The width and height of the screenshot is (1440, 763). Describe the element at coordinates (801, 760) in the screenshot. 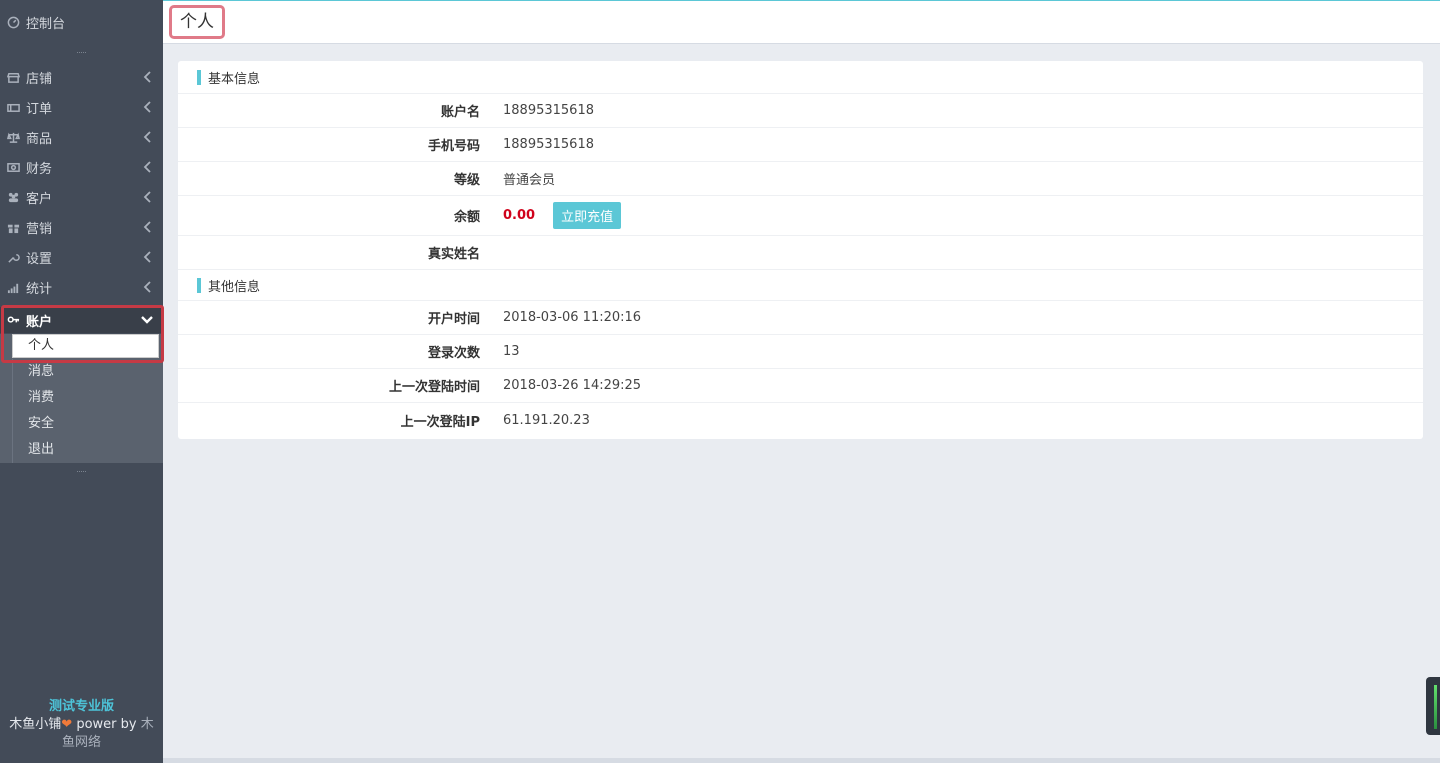

I see `bottom-edge` at that location.